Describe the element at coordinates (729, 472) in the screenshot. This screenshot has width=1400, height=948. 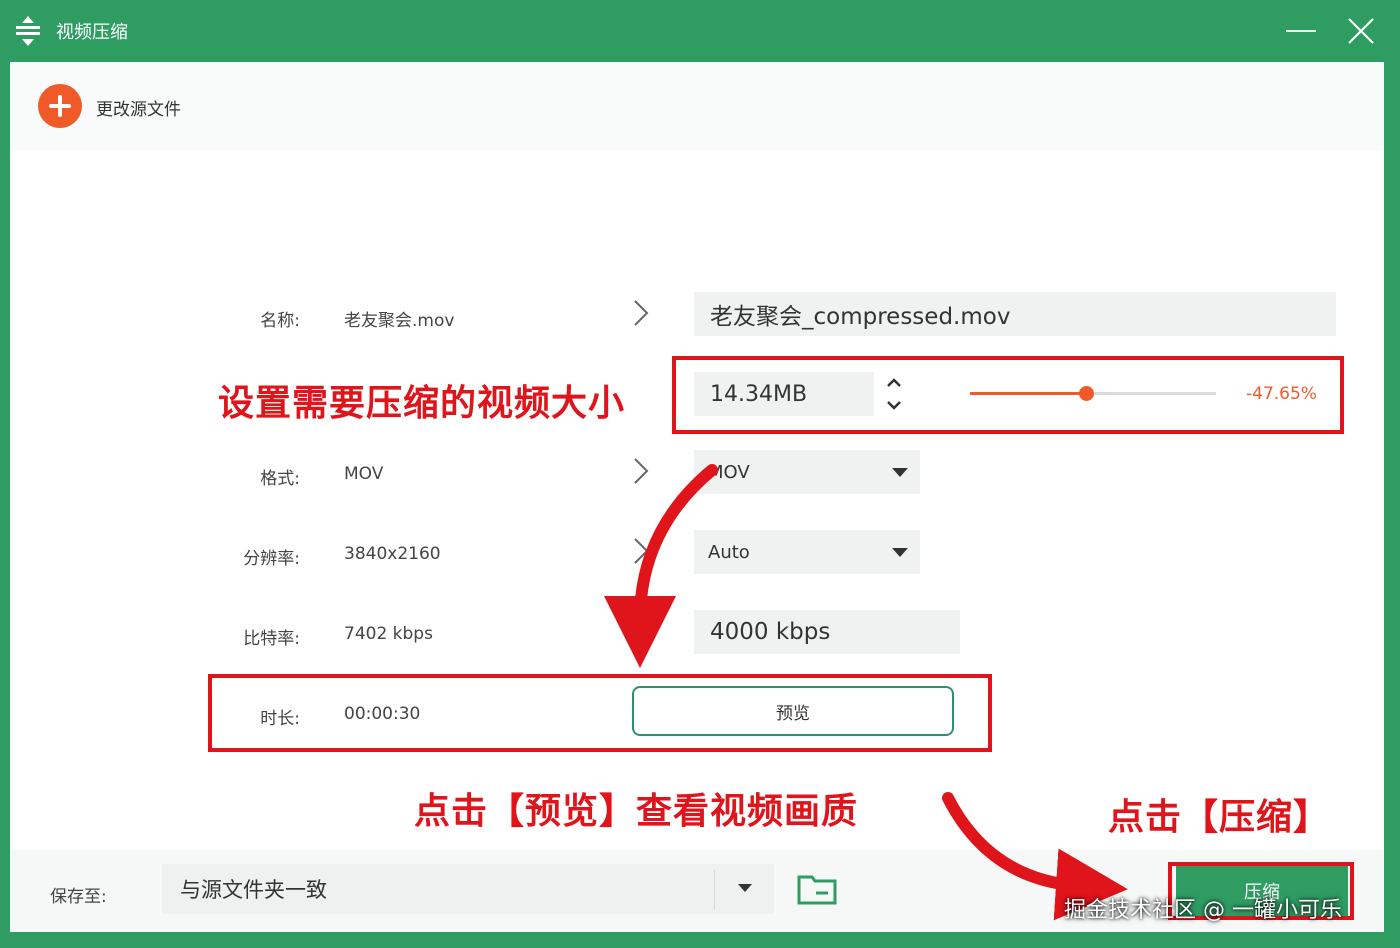
I see `format-selected: MOV` at that location.